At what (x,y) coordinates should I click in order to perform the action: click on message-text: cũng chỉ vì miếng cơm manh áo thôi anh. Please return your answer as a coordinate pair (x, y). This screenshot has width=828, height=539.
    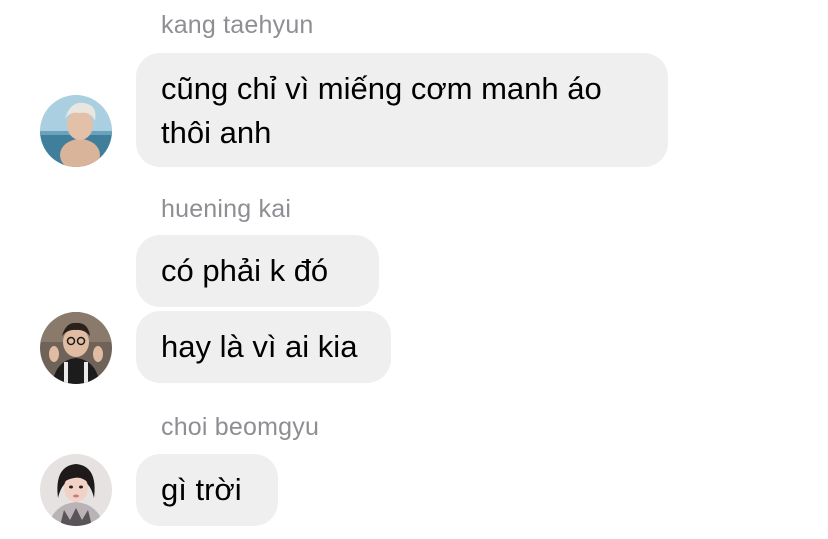
    Looking at the image, I should click on (381, 110).